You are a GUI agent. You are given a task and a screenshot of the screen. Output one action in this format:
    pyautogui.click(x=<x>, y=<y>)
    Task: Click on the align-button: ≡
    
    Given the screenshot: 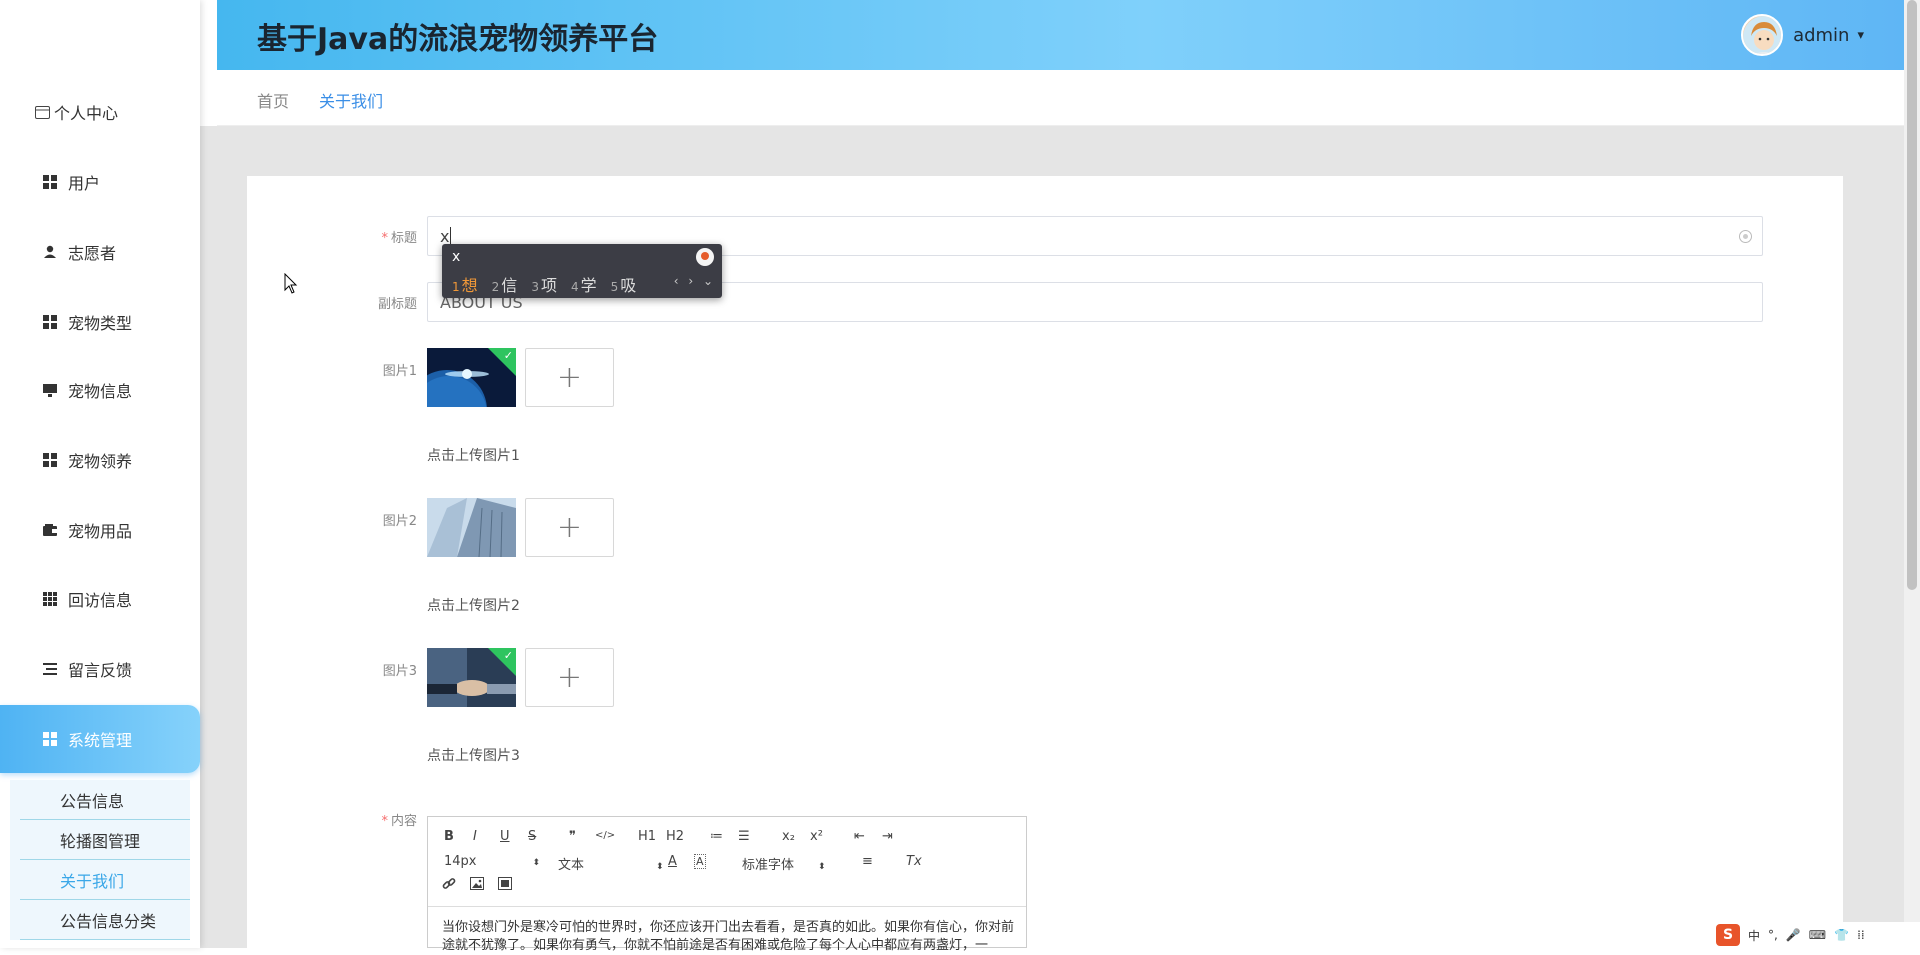 What is the action you would take?
    pyautogui.click(x=867, y=861)
    